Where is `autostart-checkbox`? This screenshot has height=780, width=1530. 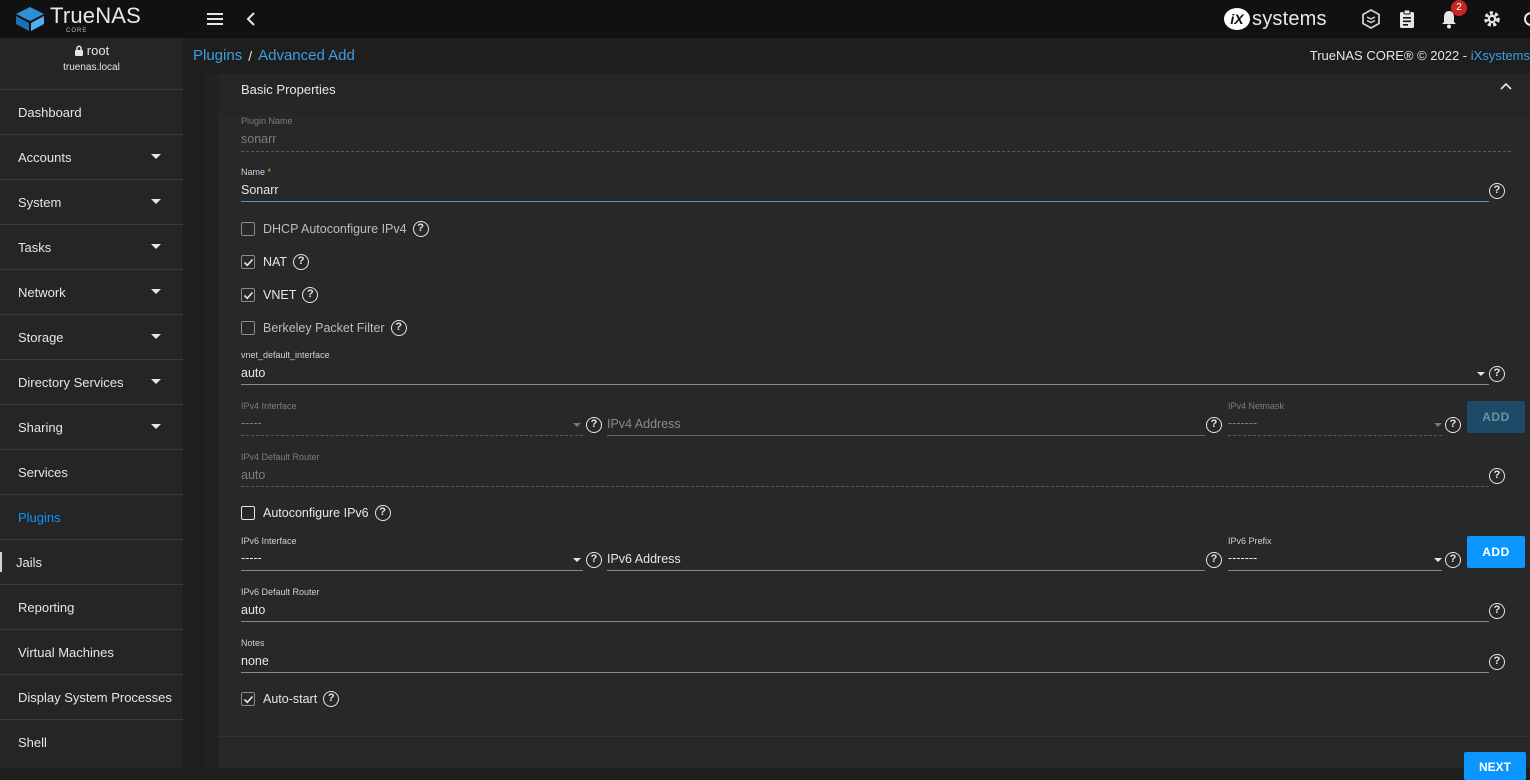 autostart-checkbox is located at coordinates (248, 699).